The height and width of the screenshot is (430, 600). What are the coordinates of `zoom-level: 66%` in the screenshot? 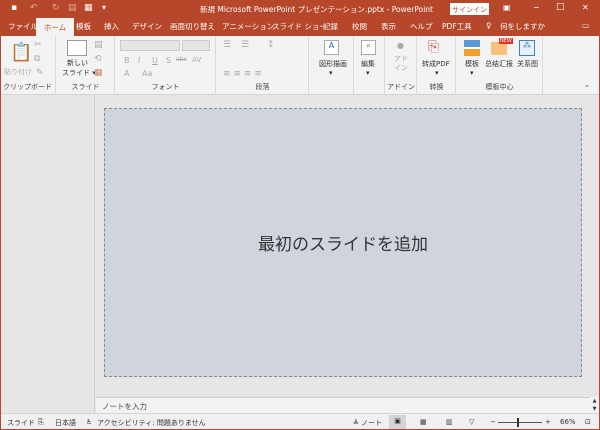 It's located at (568, 422).